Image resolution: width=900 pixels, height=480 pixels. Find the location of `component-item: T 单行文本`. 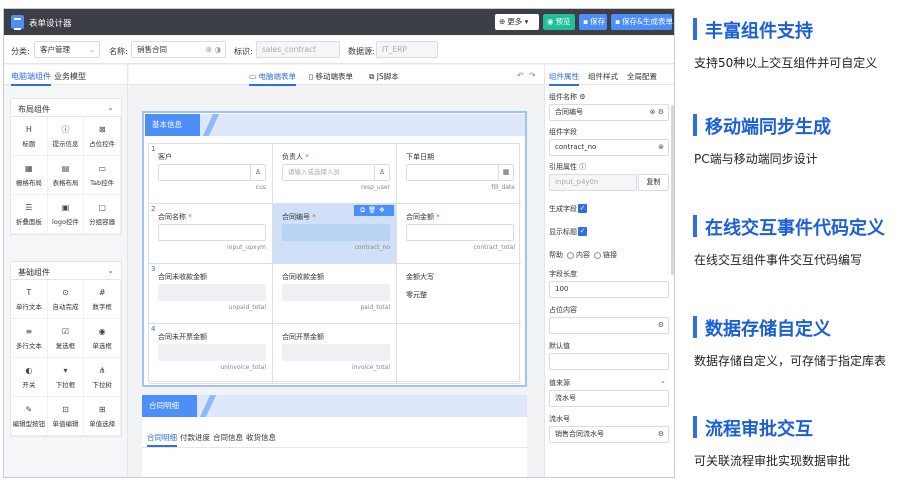

component-item: T 单行文本 is located at coordinates (29, 299).